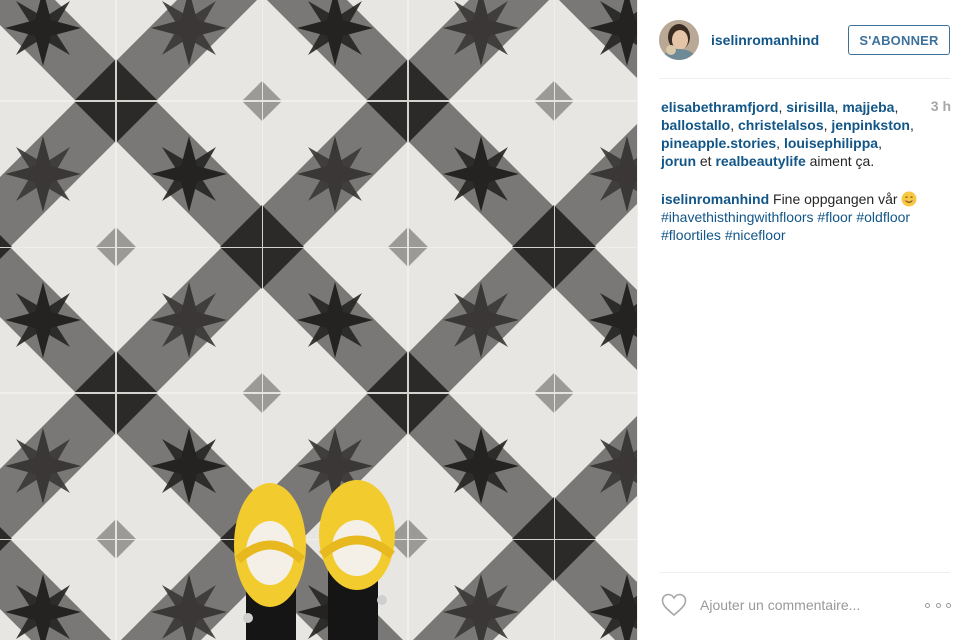  I want to click on follow-button: S'ABONNER, so click(899, 40).